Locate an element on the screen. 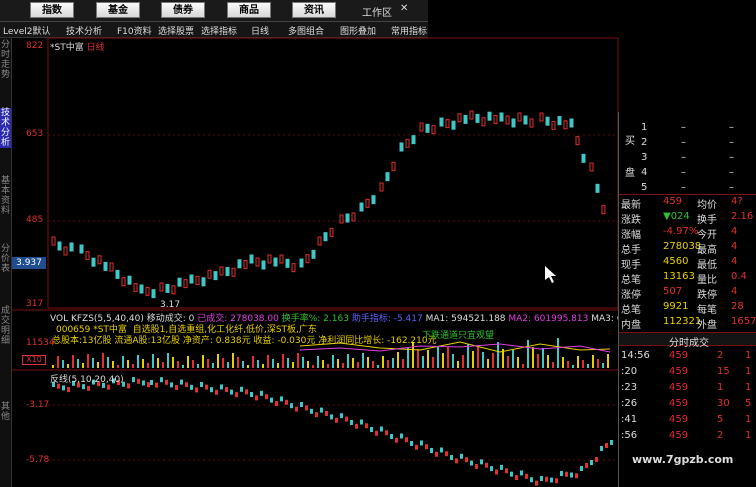  quote-row: 涨停 507 跌停 4 is located at coordinates (679, 293).